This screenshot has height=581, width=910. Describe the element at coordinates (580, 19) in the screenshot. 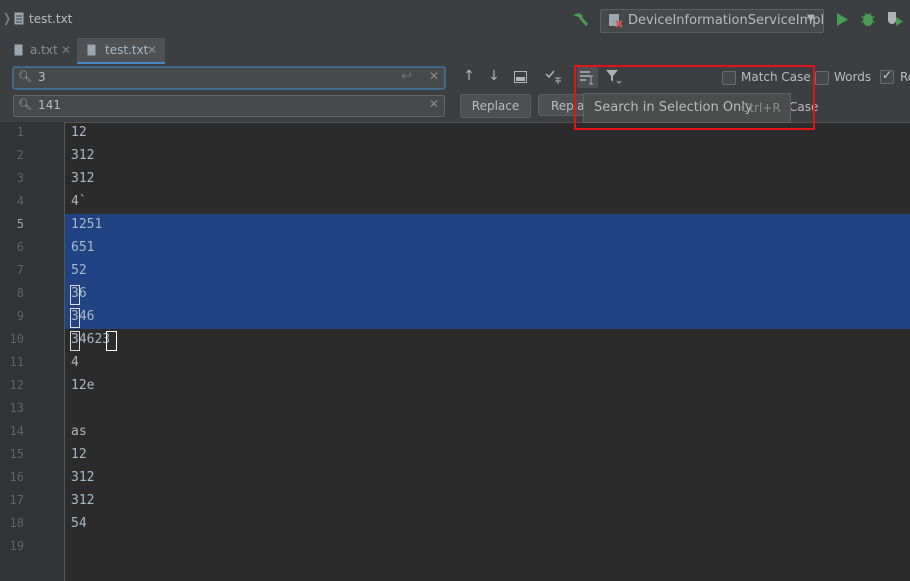

I see `build-hammer-icon` at that location.